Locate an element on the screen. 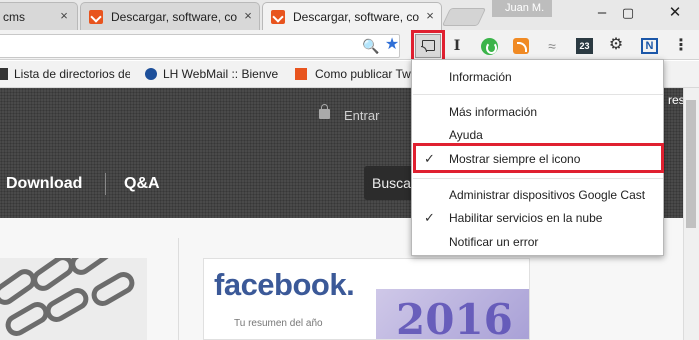  menu-item-administrar-dispositivos: Administrar dispositivos Google Cast is located at coordinates (547, 195).